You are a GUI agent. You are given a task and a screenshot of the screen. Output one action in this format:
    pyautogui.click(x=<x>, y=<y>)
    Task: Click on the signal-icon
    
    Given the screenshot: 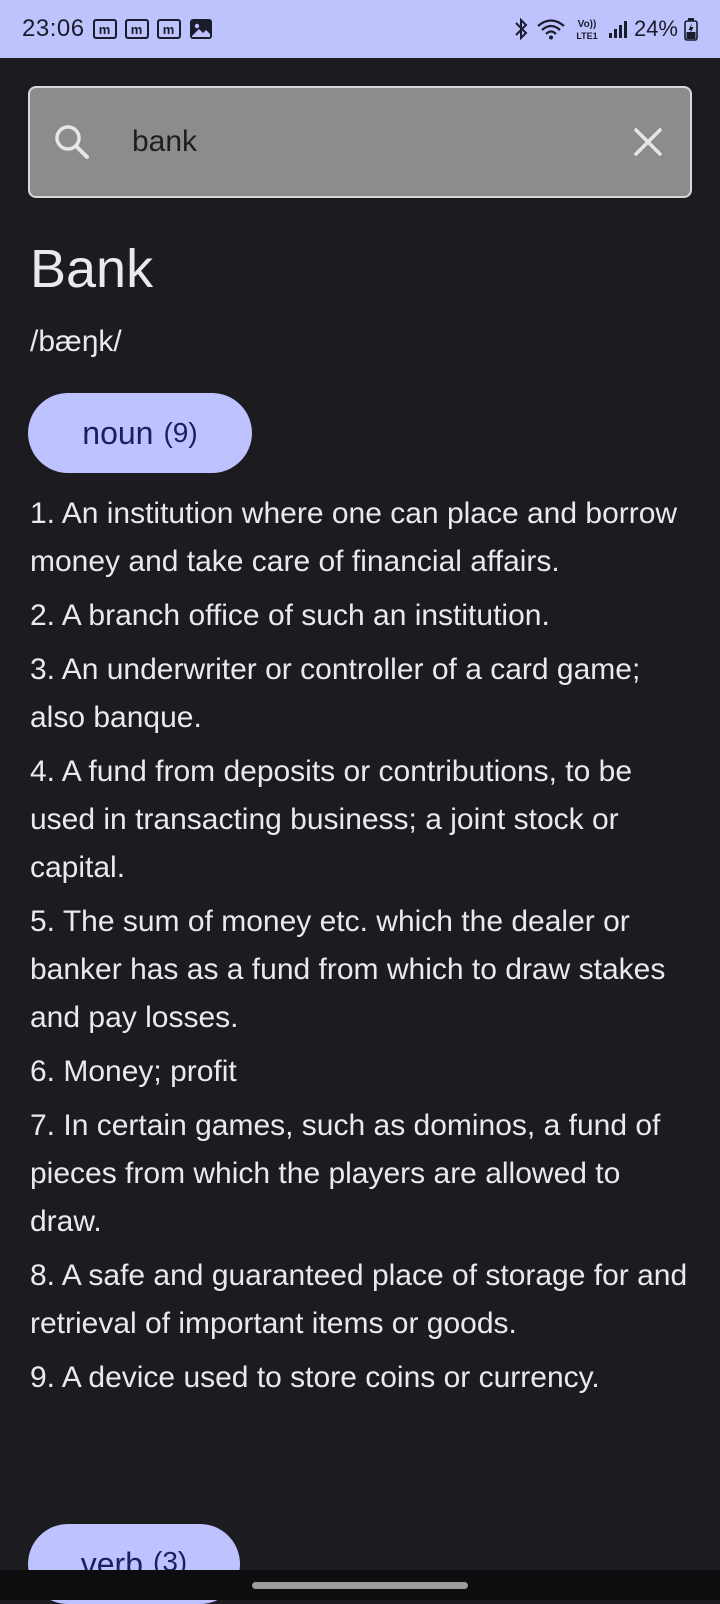 What is the action you would take?
    pyautogui.click(x=617, y=29)
    